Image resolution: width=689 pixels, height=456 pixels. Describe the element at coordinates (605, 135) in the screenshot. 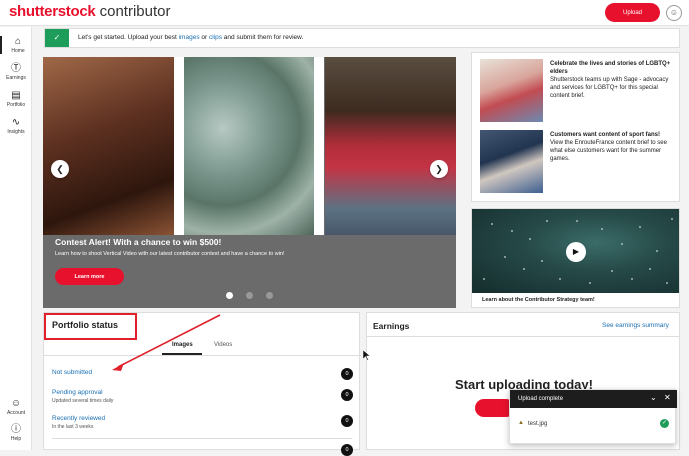

I see `promo-title: Customers want content of sport fans!` at that location.